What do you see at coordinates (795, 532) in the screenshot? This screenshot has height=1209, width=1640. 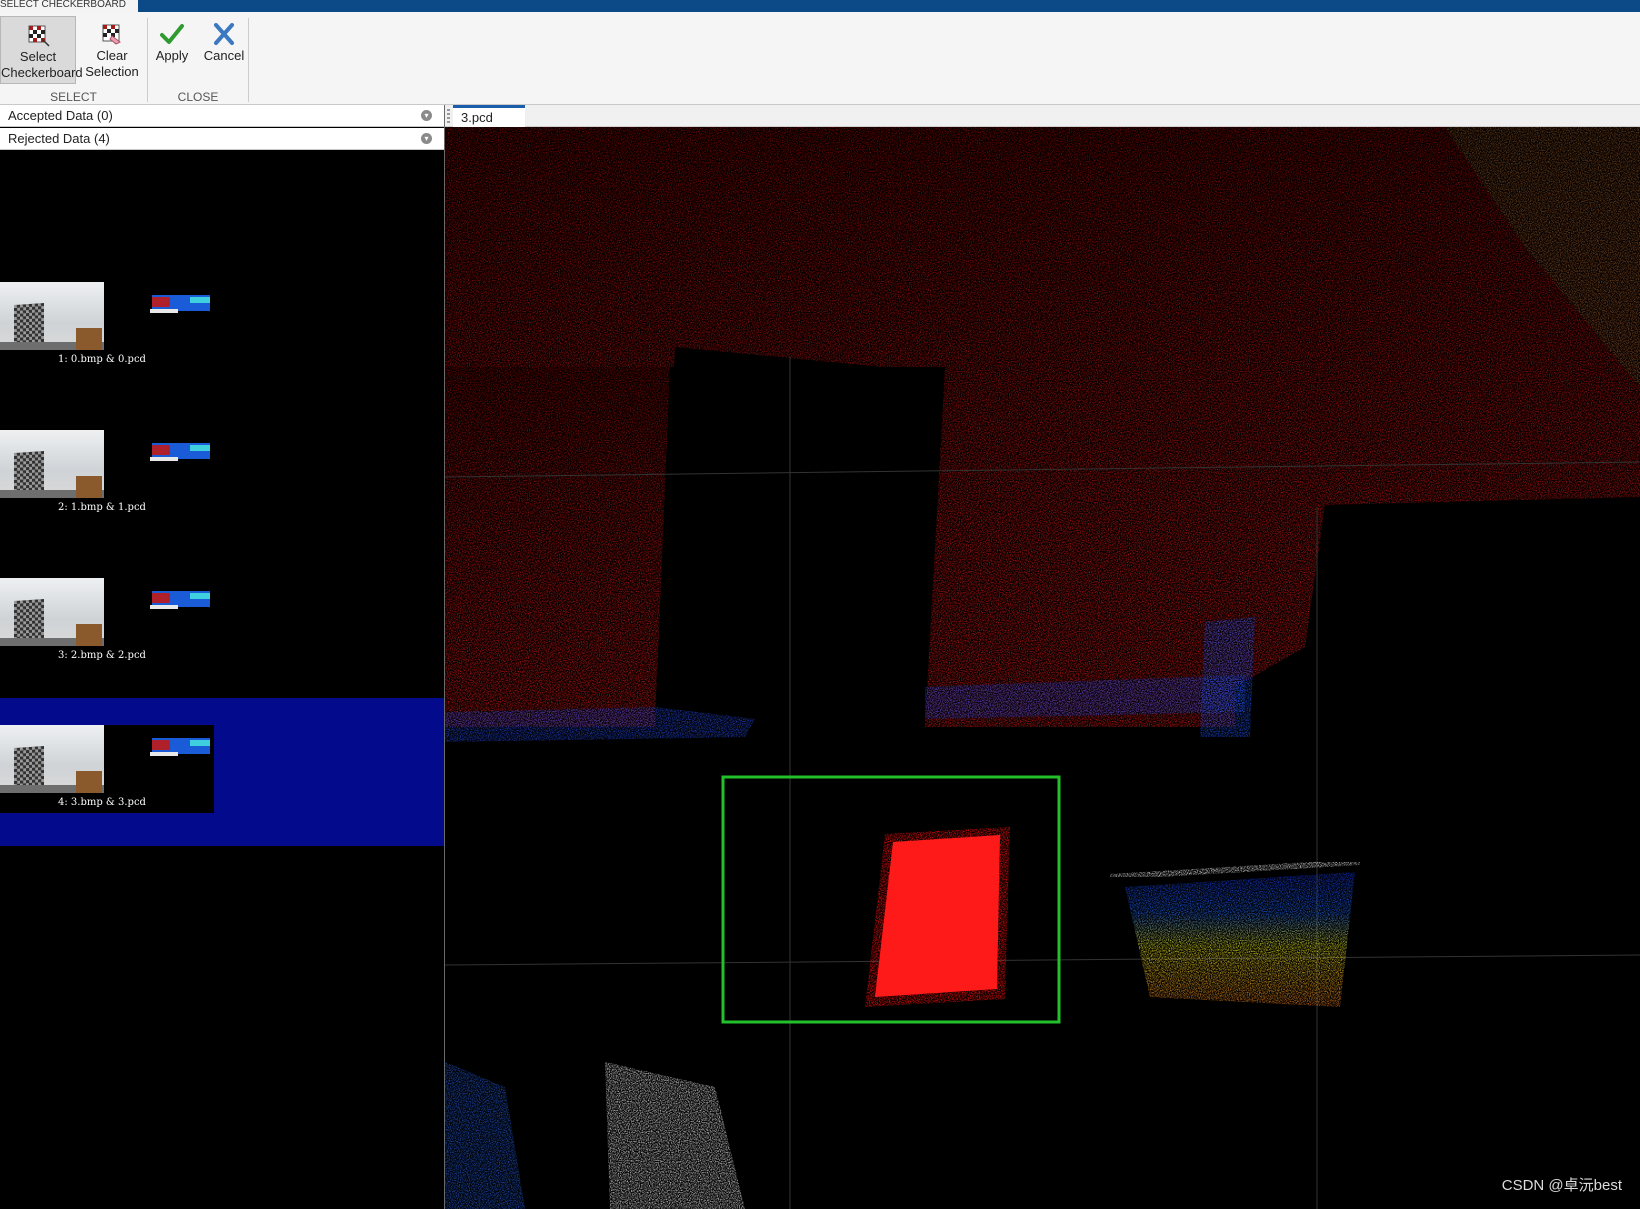 I see `occluded-region` at bounding box center [795, 532].